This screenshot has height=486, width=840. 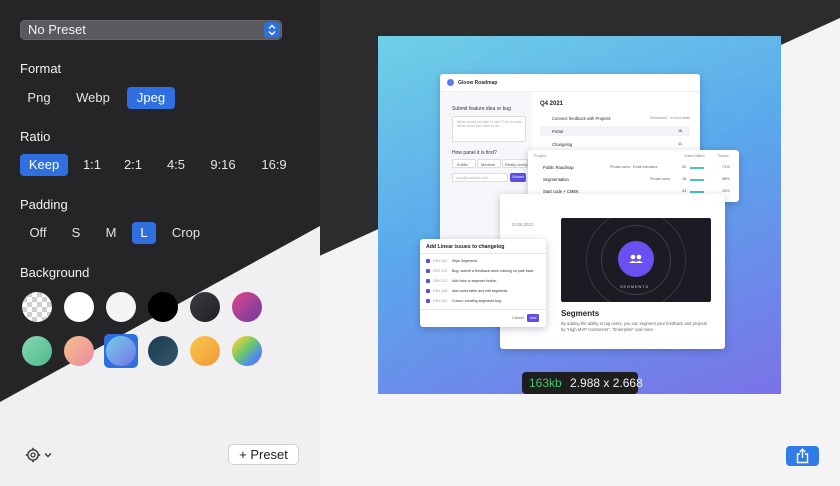 I want to click on table-header-votes: Votes tallied, so click(x=694, y=156).